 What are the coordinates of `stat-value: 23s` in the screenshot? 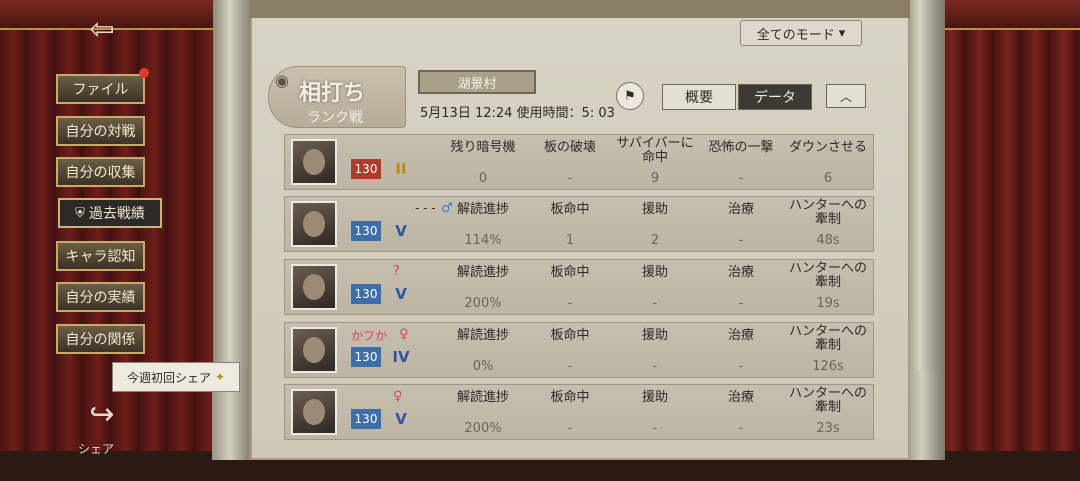 It's located at (828, 428).